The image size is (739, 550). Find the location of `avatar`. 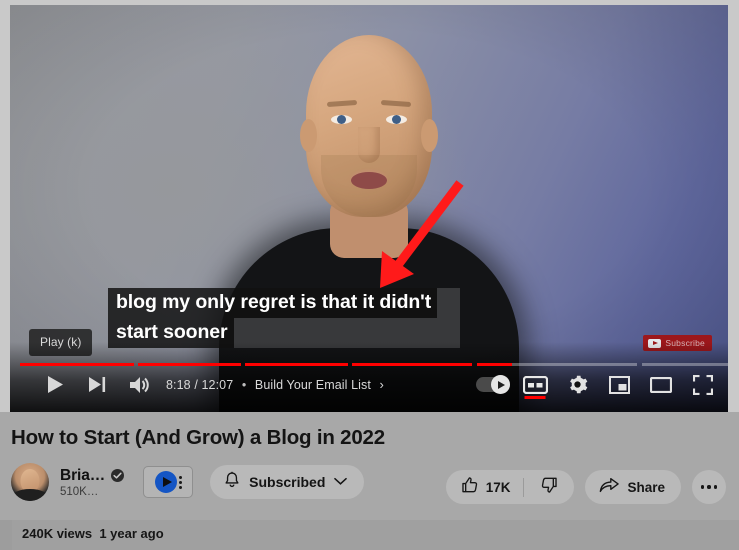

avatar is located at coordinates (30, 482).